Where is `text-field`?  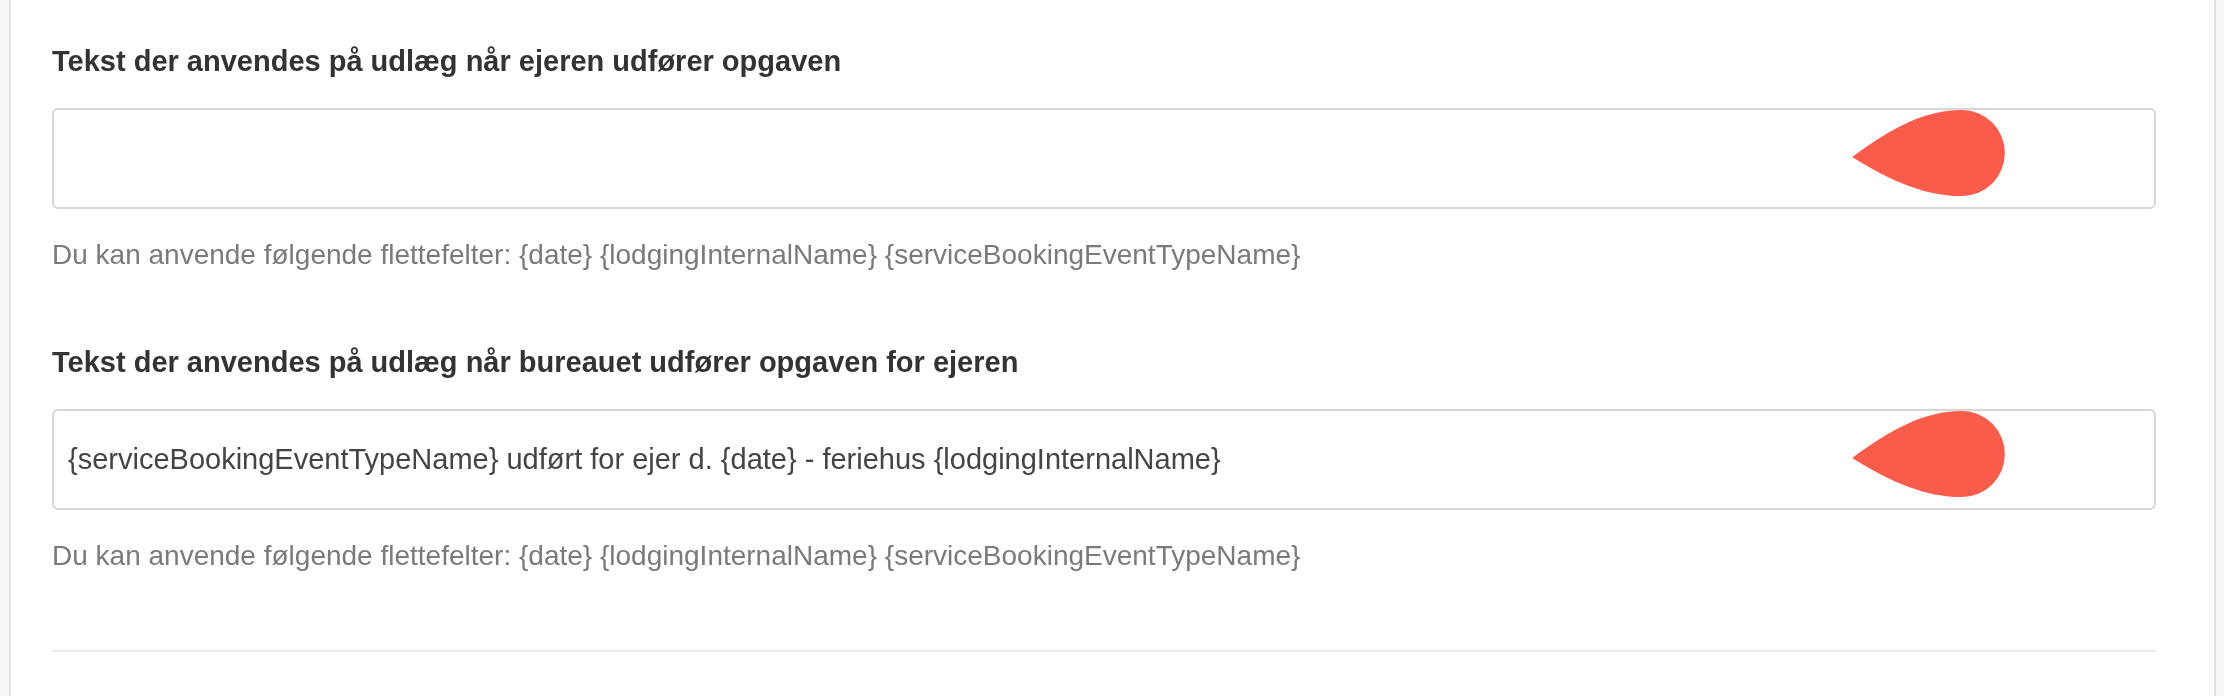
text-field is located at coordinates (1104, 158).